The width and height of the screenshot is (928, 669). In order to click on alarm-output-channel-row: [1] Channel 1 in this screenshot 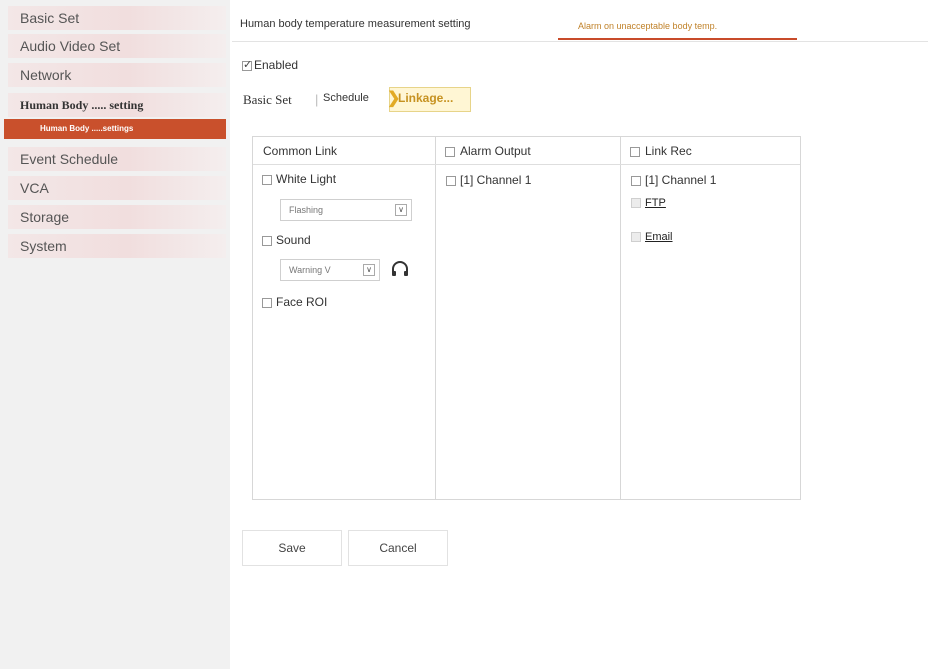, I will do `click(488, 180)`.